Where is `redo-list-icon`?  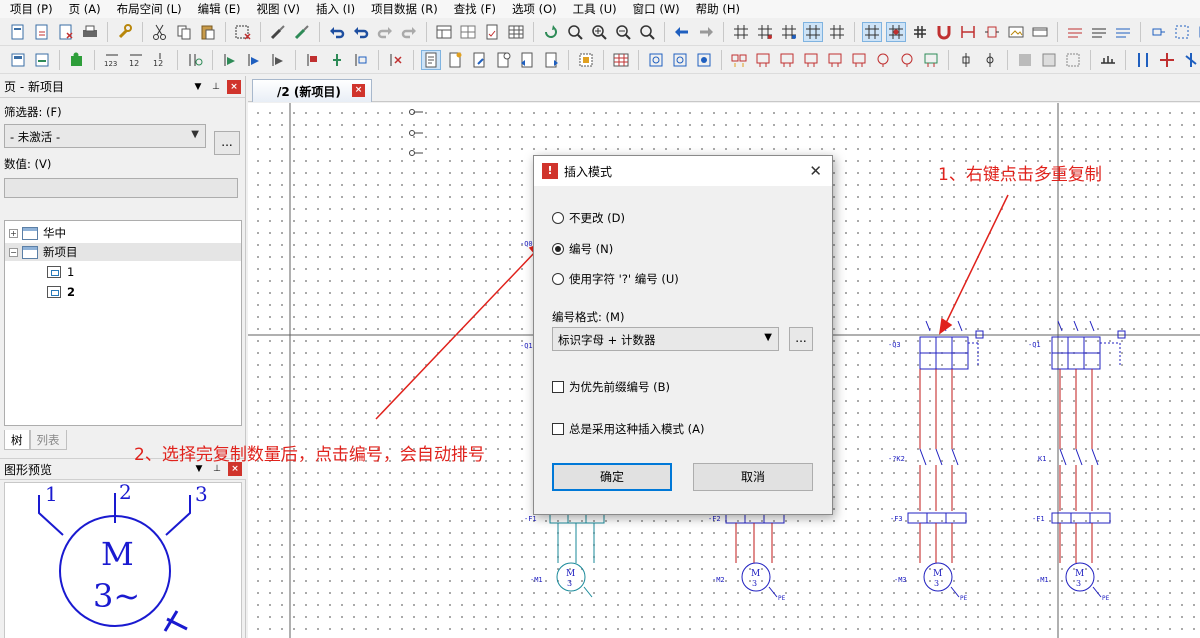 redo-list-icon is located at coordinates (409, 32).